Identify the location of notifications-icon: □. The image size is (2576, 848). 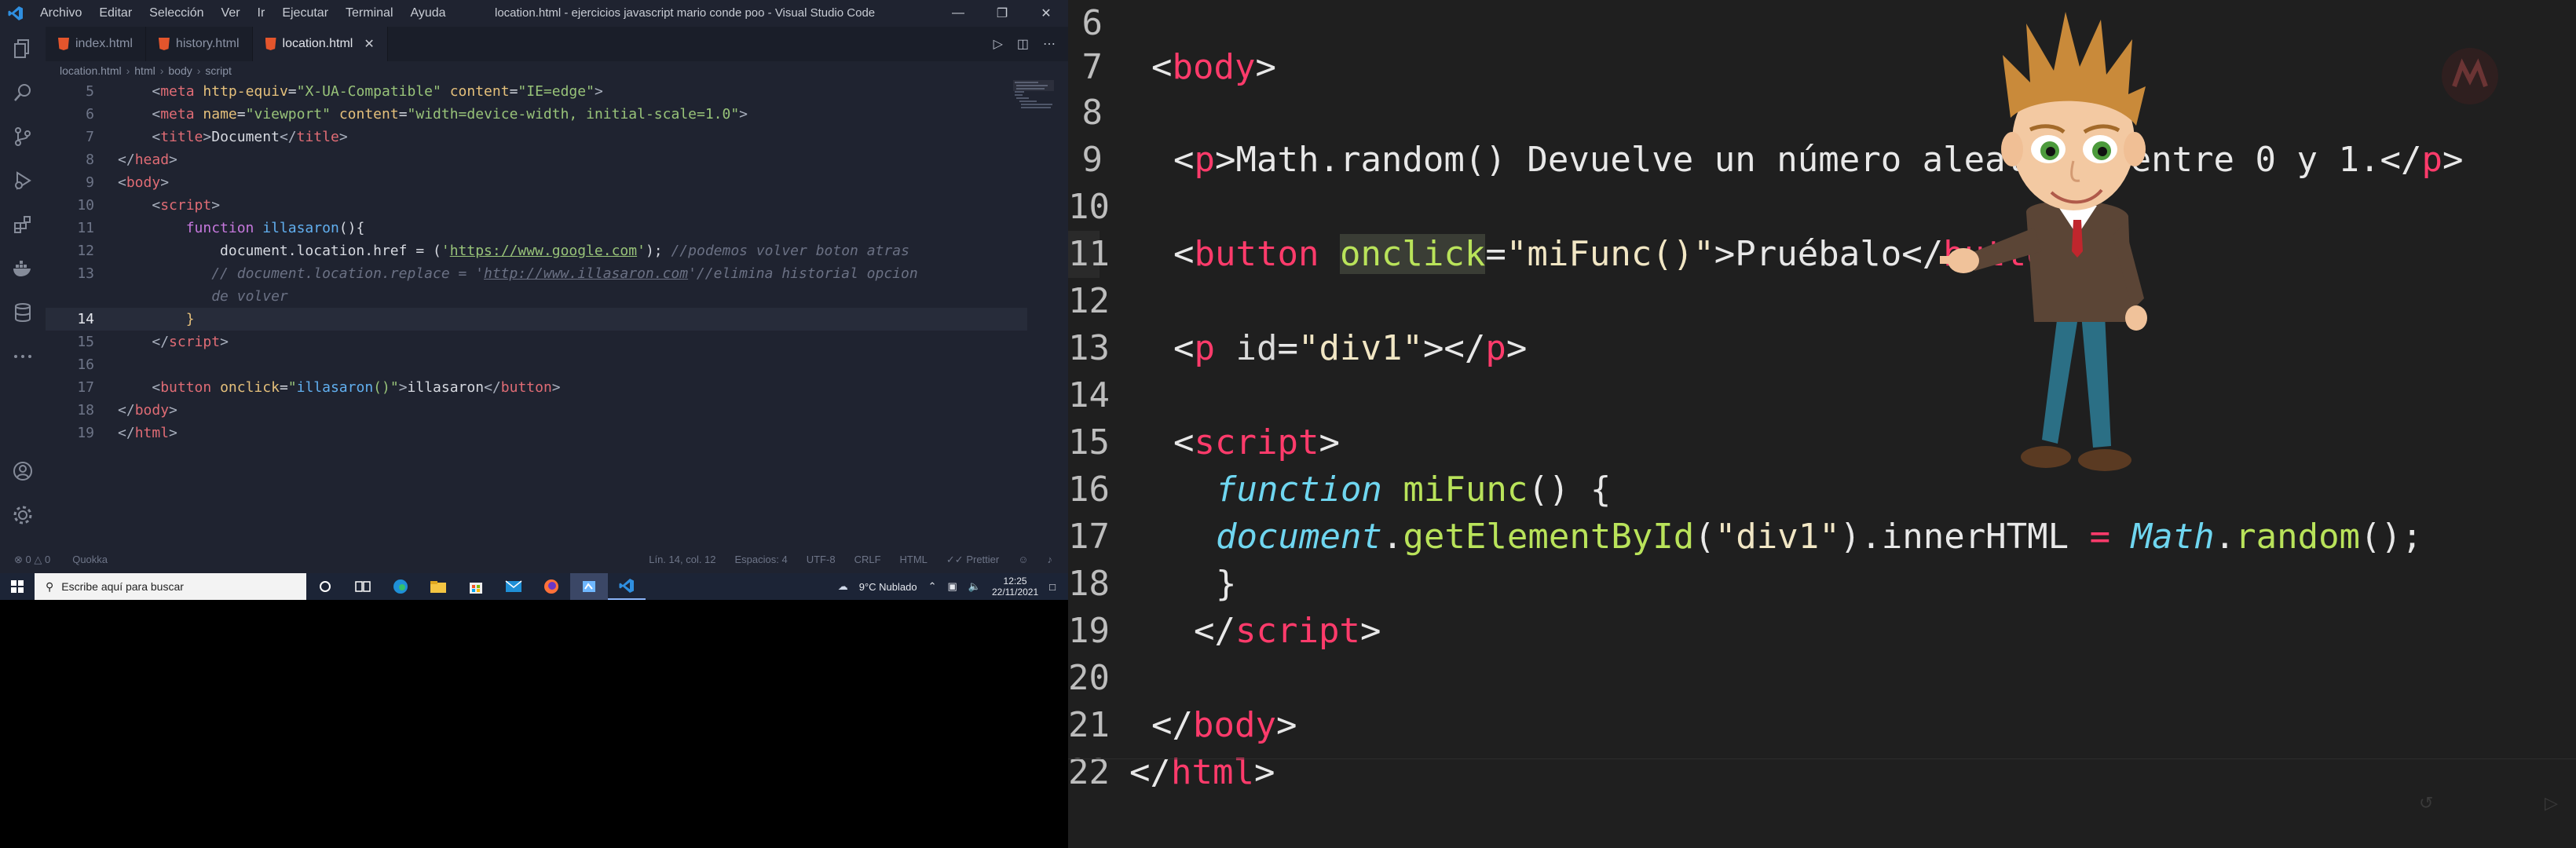
(1053, 587).